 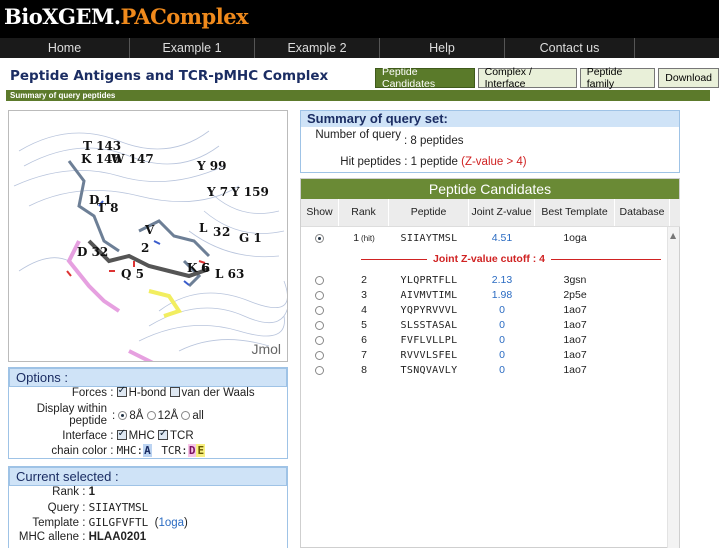 I want to click on forces-label: Forces, so click(x=89, y=393).